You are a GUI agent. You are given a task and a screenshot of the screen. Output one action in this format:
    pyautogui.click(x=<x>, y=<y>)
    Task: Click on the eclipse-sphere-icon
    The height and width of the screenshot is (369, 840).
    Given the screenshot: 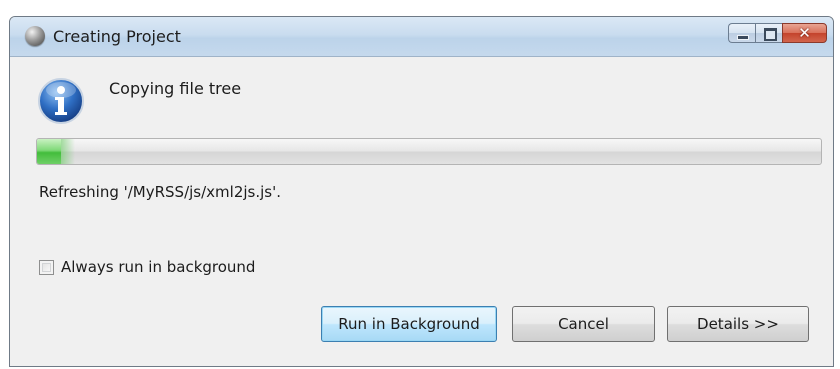 What is the action you would take?
    pyautogui.click(x=35, y=36)
    